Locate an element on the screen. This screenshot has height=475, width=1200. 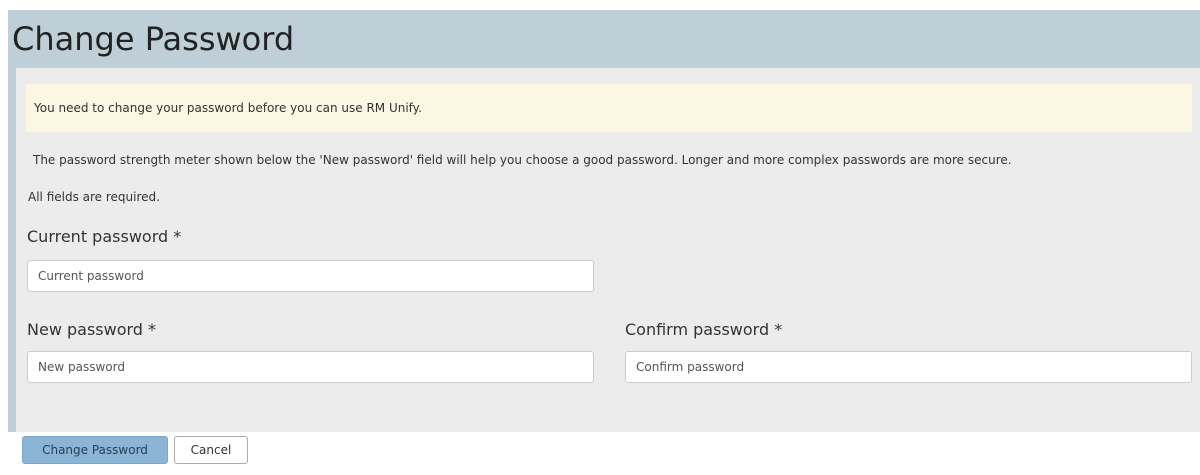
page-header: Change Password is located at coordinates (604, 39).